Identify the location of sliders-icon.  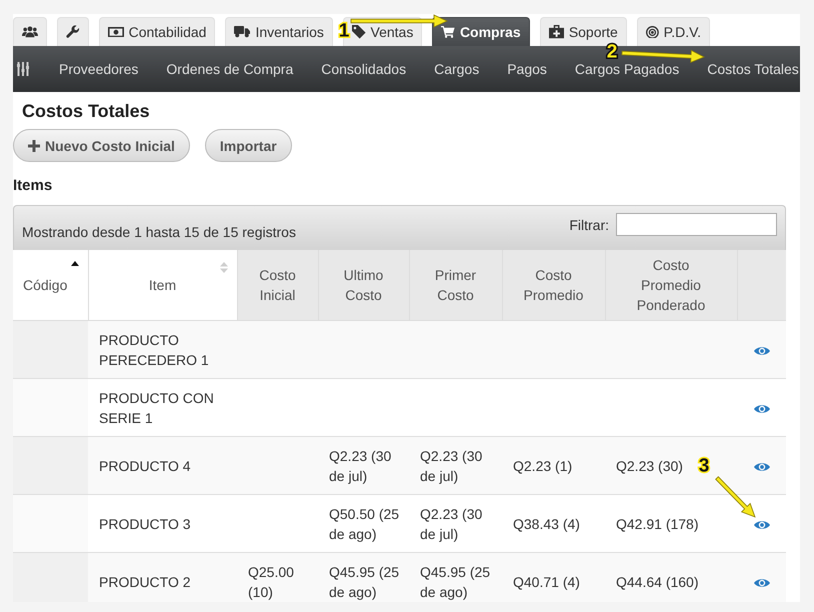
(23, 69).